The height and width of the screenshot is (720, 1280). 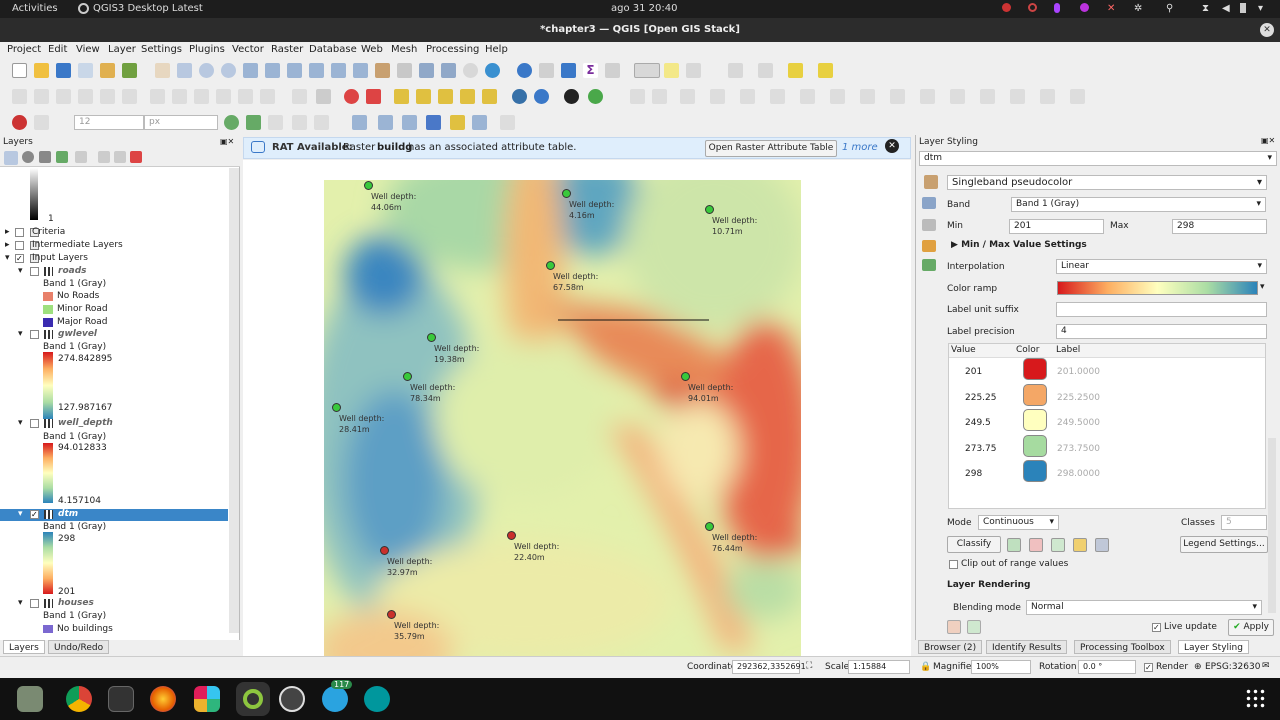 What do you see at coordinates (1035, 369) in the screenshot?
I see `class-color-swatch` at bounding box center [1035, 369].